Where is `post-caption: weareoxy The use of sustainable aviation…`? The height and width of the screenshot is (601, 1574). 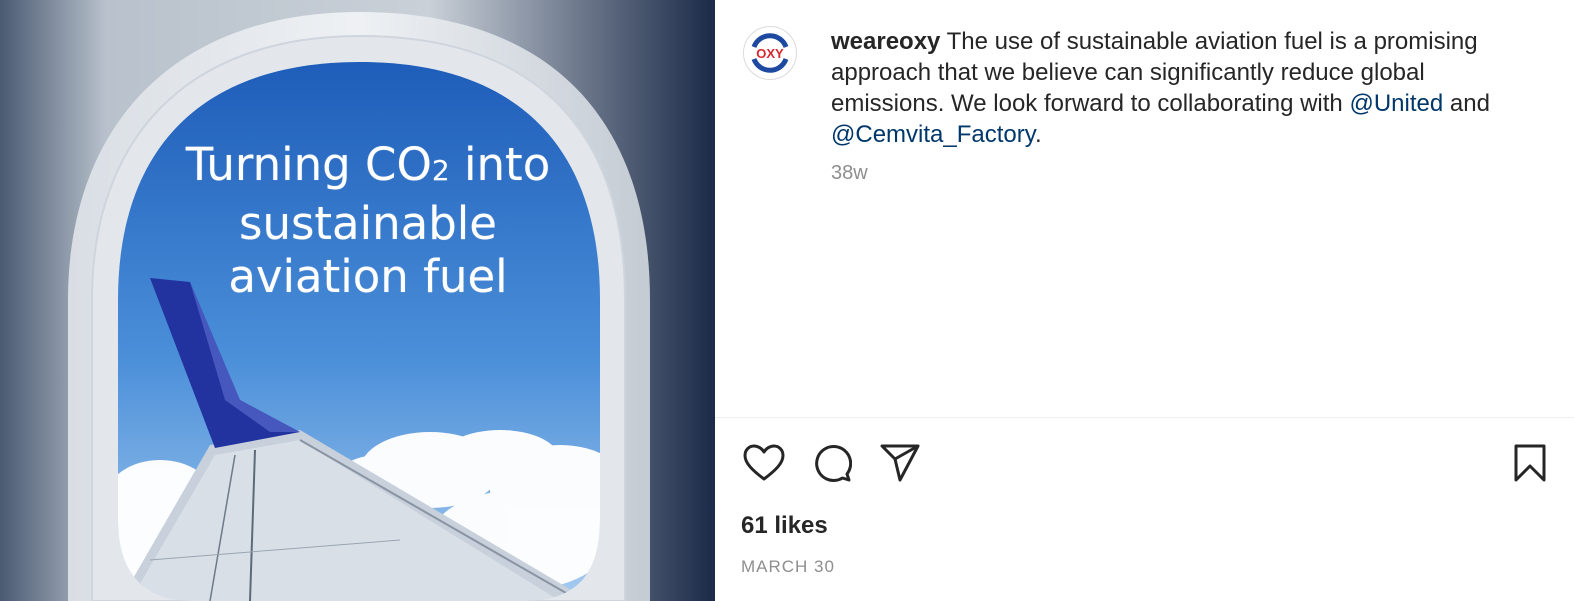 post-caption: weareoxy The use of sustainable aviation… is located at coordinates (1186, 88).